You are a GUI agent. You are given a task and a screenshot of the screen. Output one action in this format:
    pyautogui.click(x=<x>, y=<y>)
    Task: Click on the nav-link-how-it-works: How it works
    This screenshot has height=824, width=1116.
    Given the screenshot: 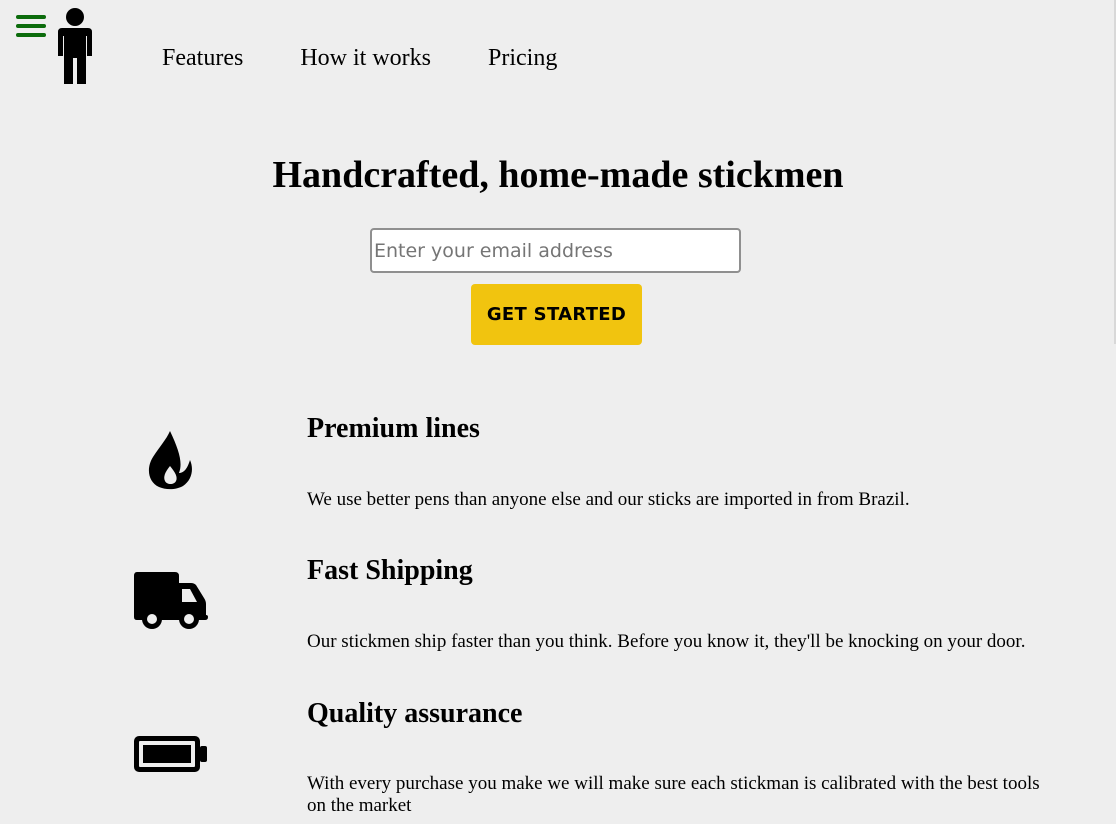 What is the action you would take?
    pyautogui.click(x=365, y=58)
    